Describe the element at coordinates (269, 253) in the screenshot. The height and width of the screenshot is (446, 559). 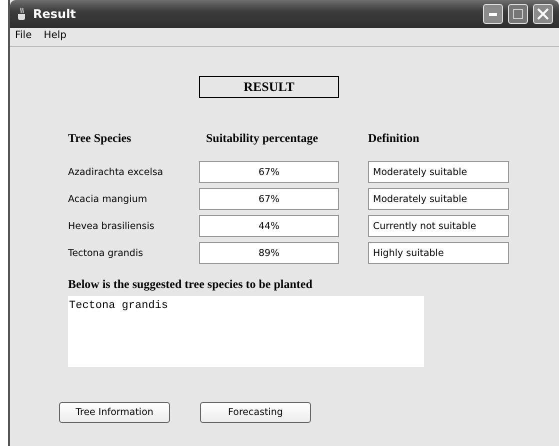
I see `percentage-field: 89%` at that location.